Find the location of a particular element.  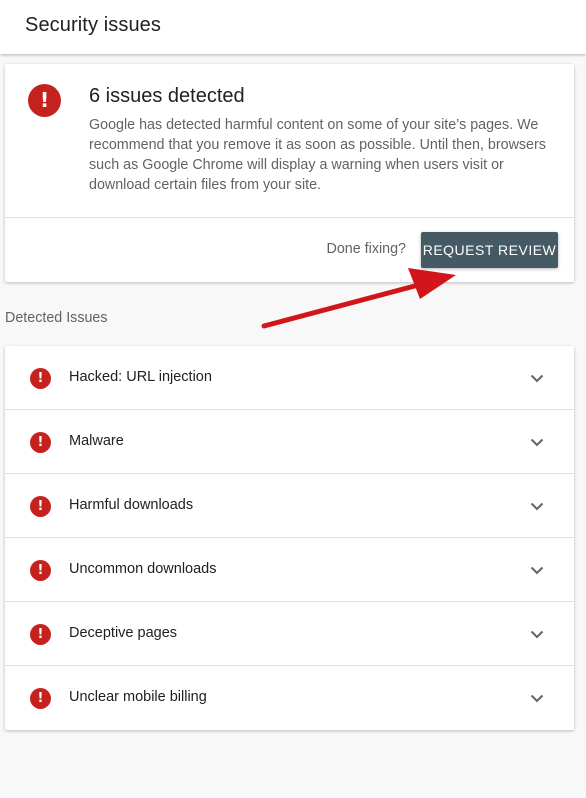

issue-label: Malware is located at coordinates (96, 441).